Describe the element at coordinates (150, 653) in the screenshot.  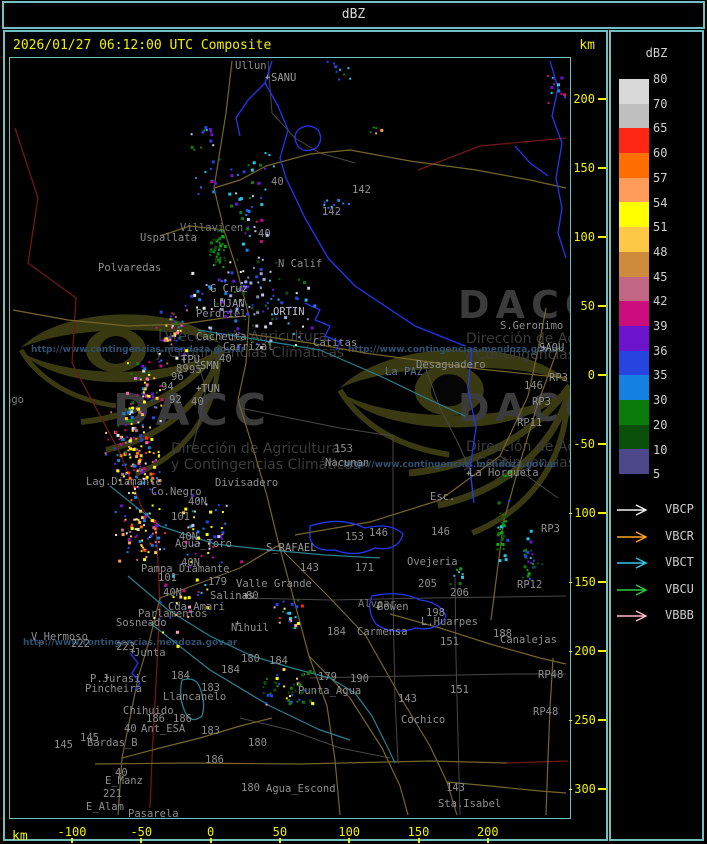
I see `map-place-label: Junta` at that location.